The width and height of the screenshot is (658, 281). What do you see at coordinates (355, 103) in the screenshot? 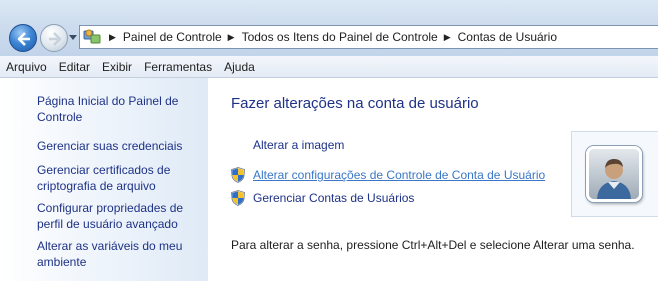
I see `page-title: Fazer alterações na conta de usuário` at bounding box center [355, 103].